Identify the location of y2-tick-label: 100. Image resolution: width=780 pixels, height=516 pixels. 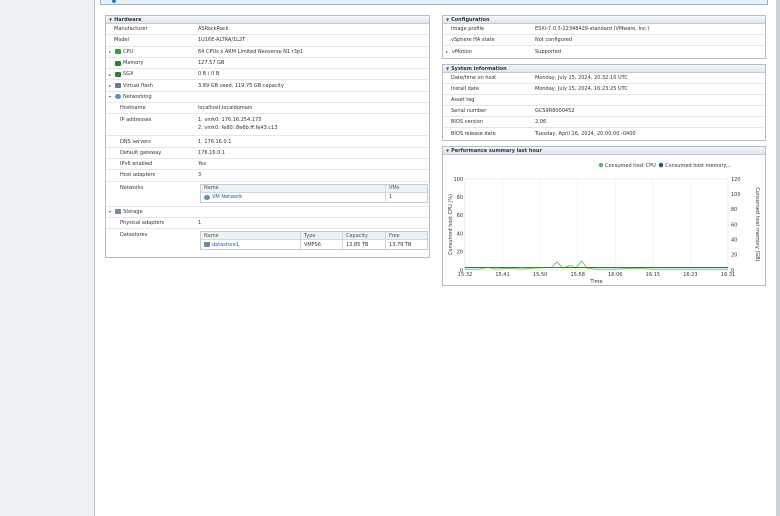
(736, 195).